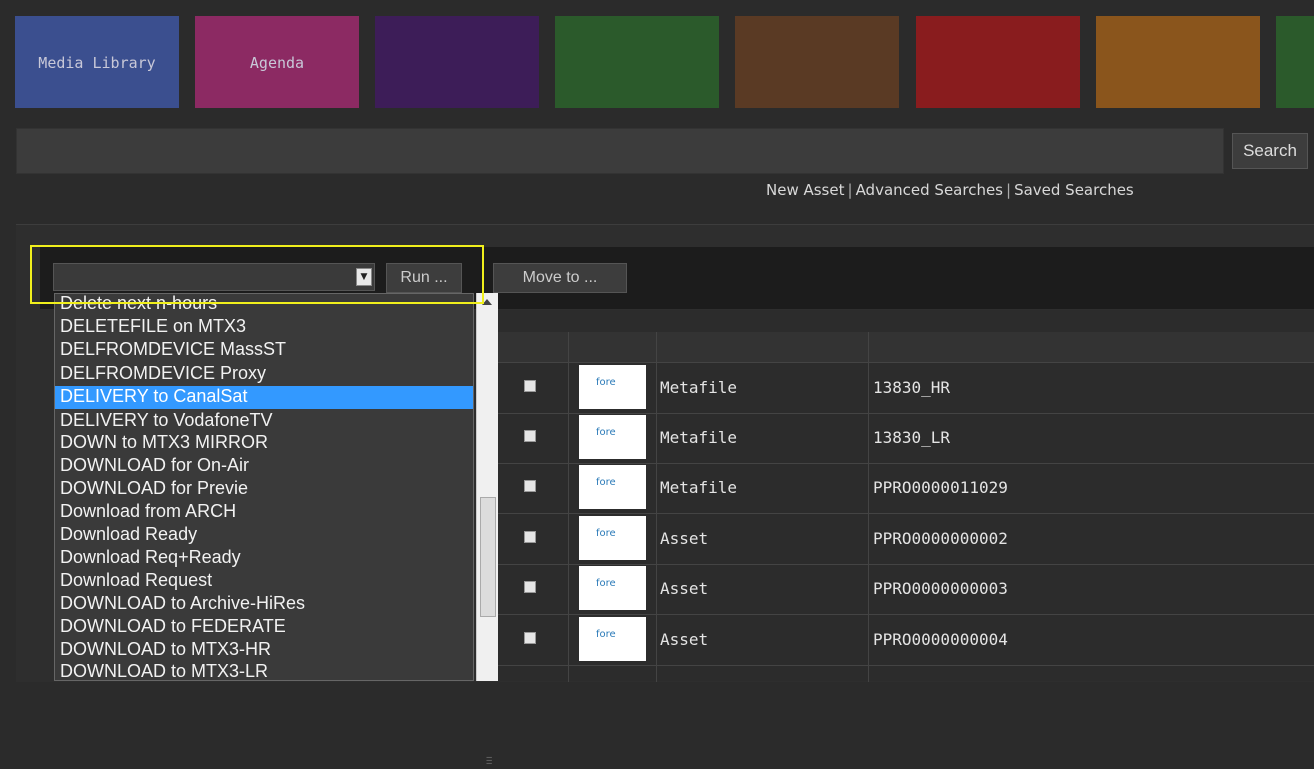  I want to click on highlight-box, so click(257, 274).